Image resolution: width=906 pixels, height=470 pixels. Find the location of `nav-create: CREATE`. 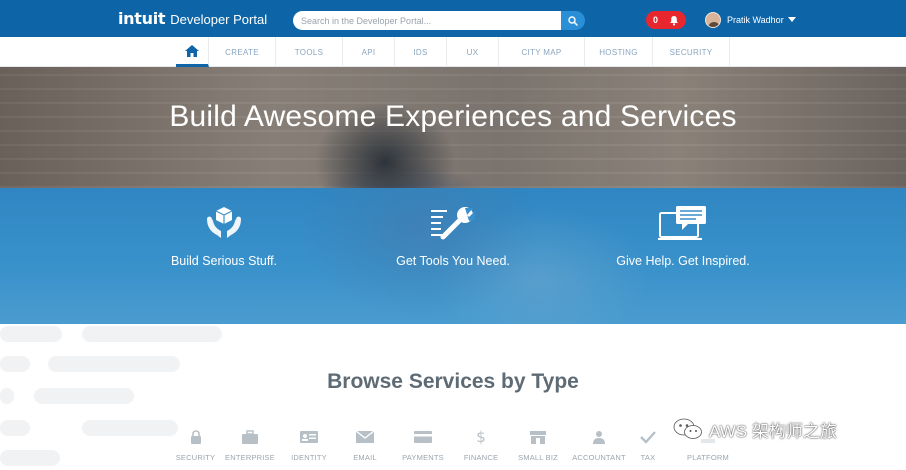

nav-create: CREATE is located at coordinates (242, 52).